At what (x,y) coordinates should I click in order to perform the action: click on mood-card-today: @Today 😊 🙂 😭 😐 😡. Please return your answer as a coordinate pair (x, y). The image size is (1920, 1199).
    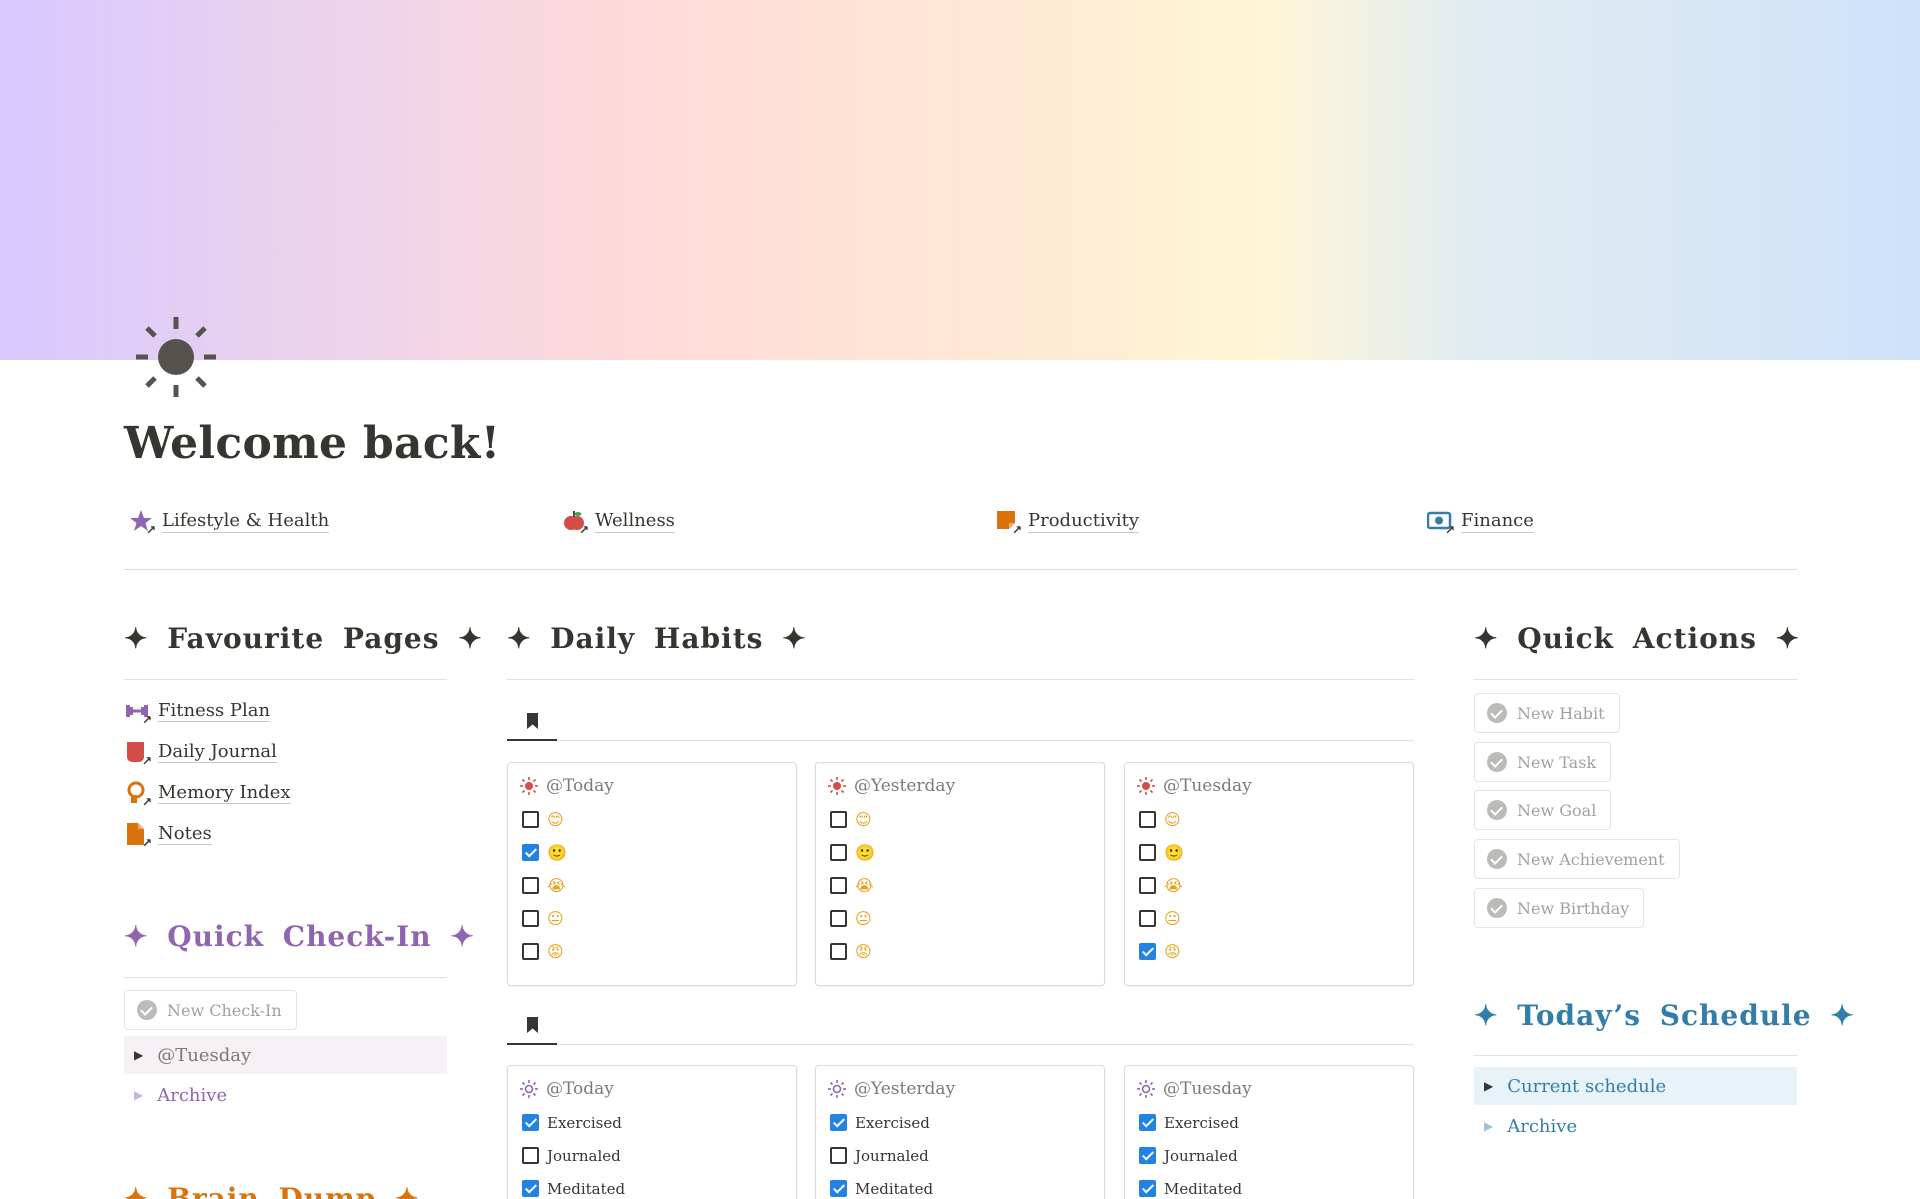
    Looking at the image, I should click on (652, 874).